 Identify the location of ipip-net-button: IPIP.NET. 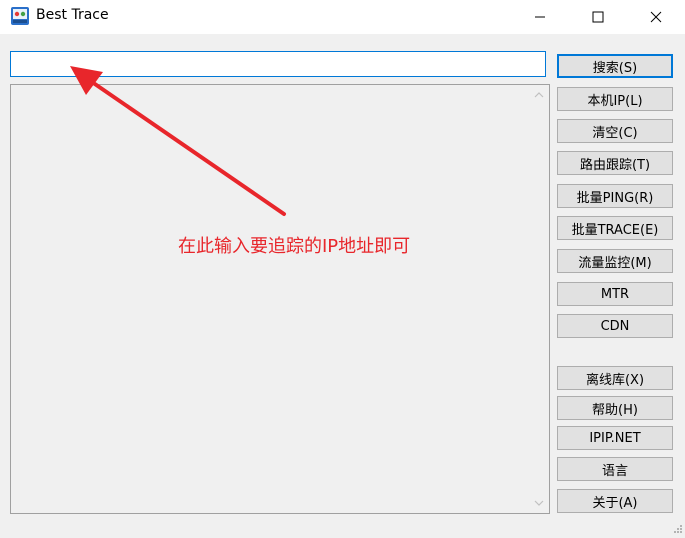
(615, 438).